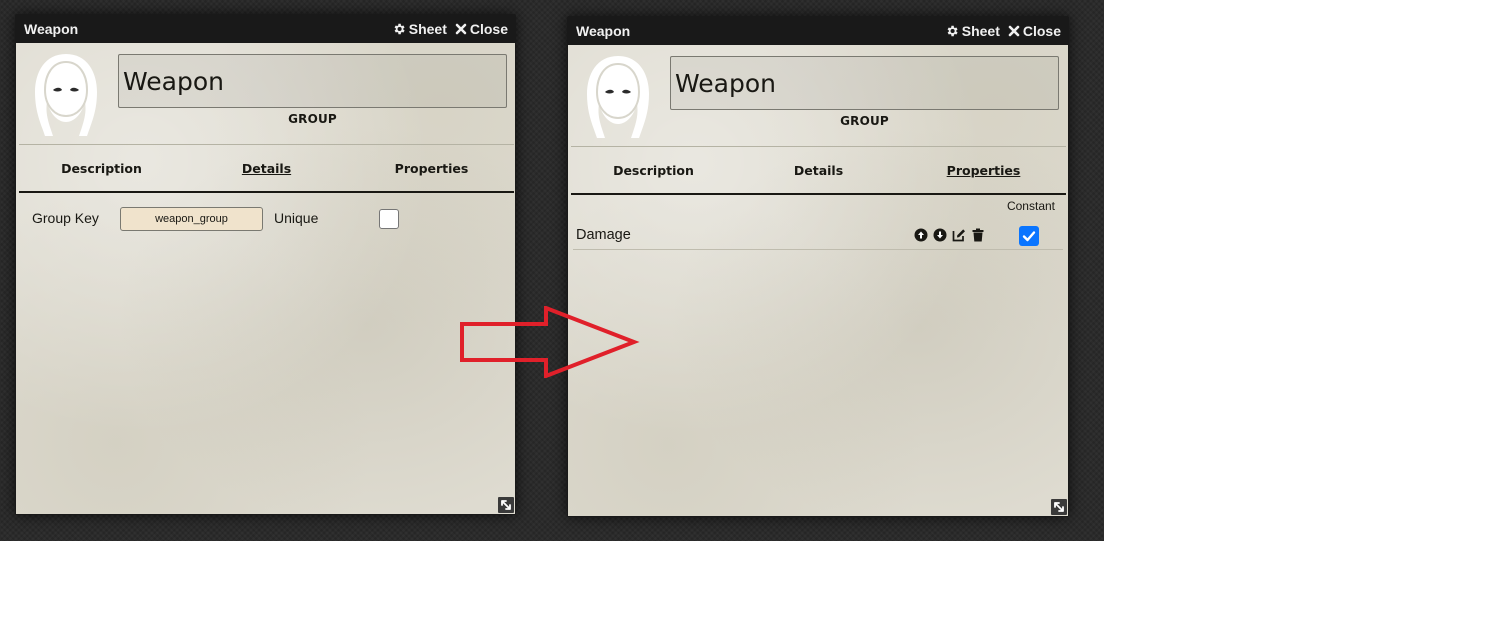 This screenshot has height=639, width=1496. I want to click on property-name: Damage, so click(603, 235).